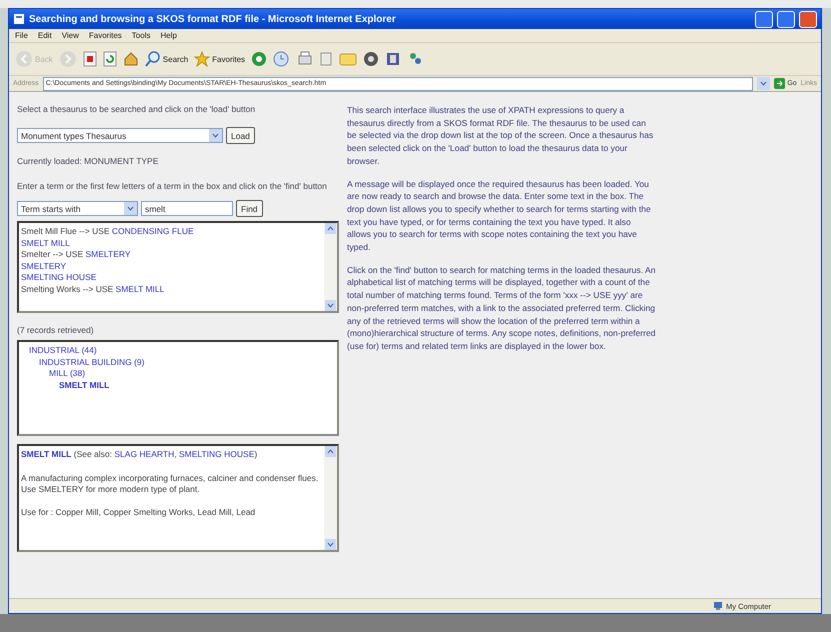 This screenshot has height=632, width=831. What do you see at coordinates (152, 59) in the screenshot?
I see `search-icon` at bounding box center [152, 59].